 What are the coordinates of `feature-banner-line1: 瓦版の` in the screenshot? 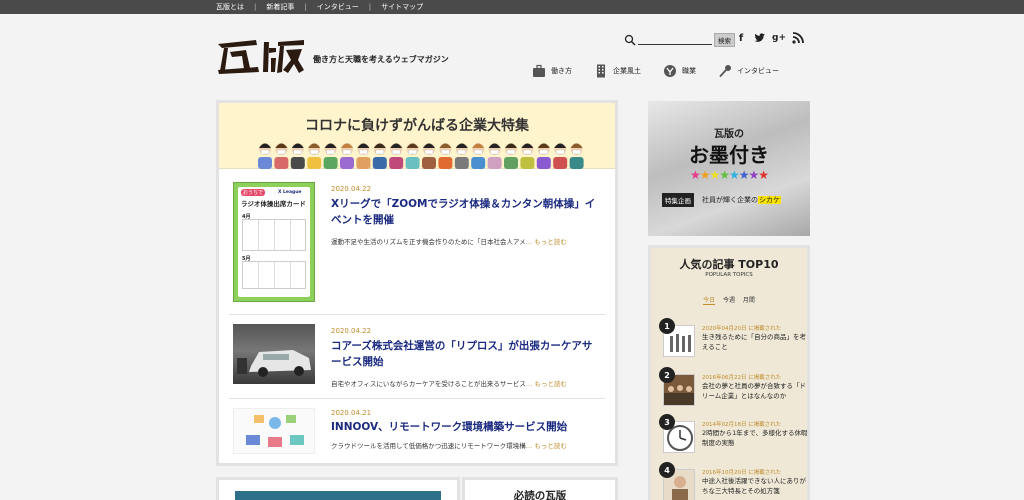 It's located at (729, 134).